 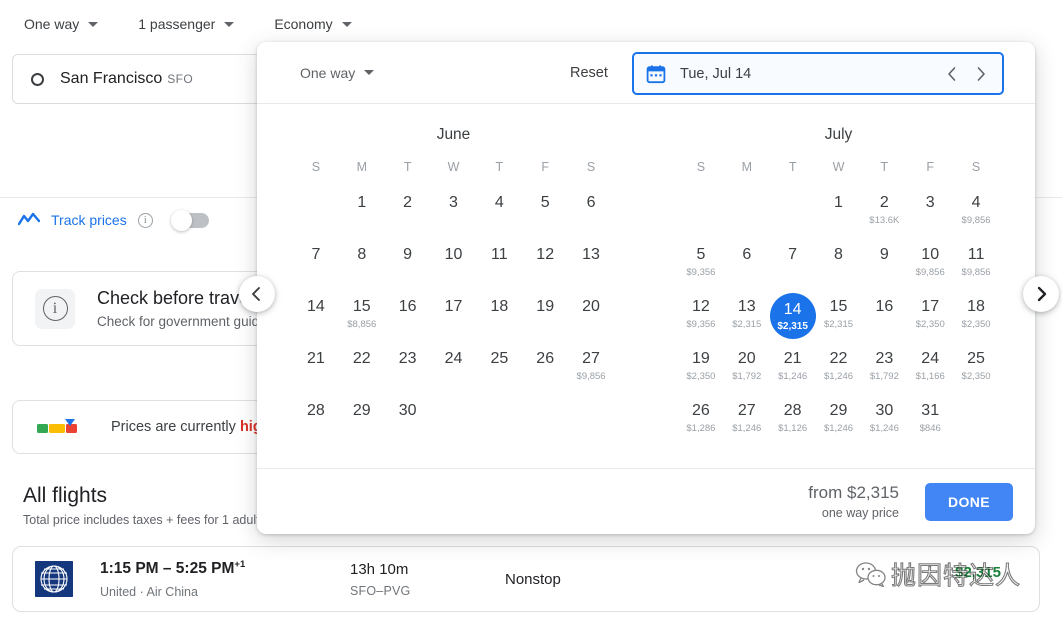 I want to click on calendar-day: 26, so click(x=545, y=370).